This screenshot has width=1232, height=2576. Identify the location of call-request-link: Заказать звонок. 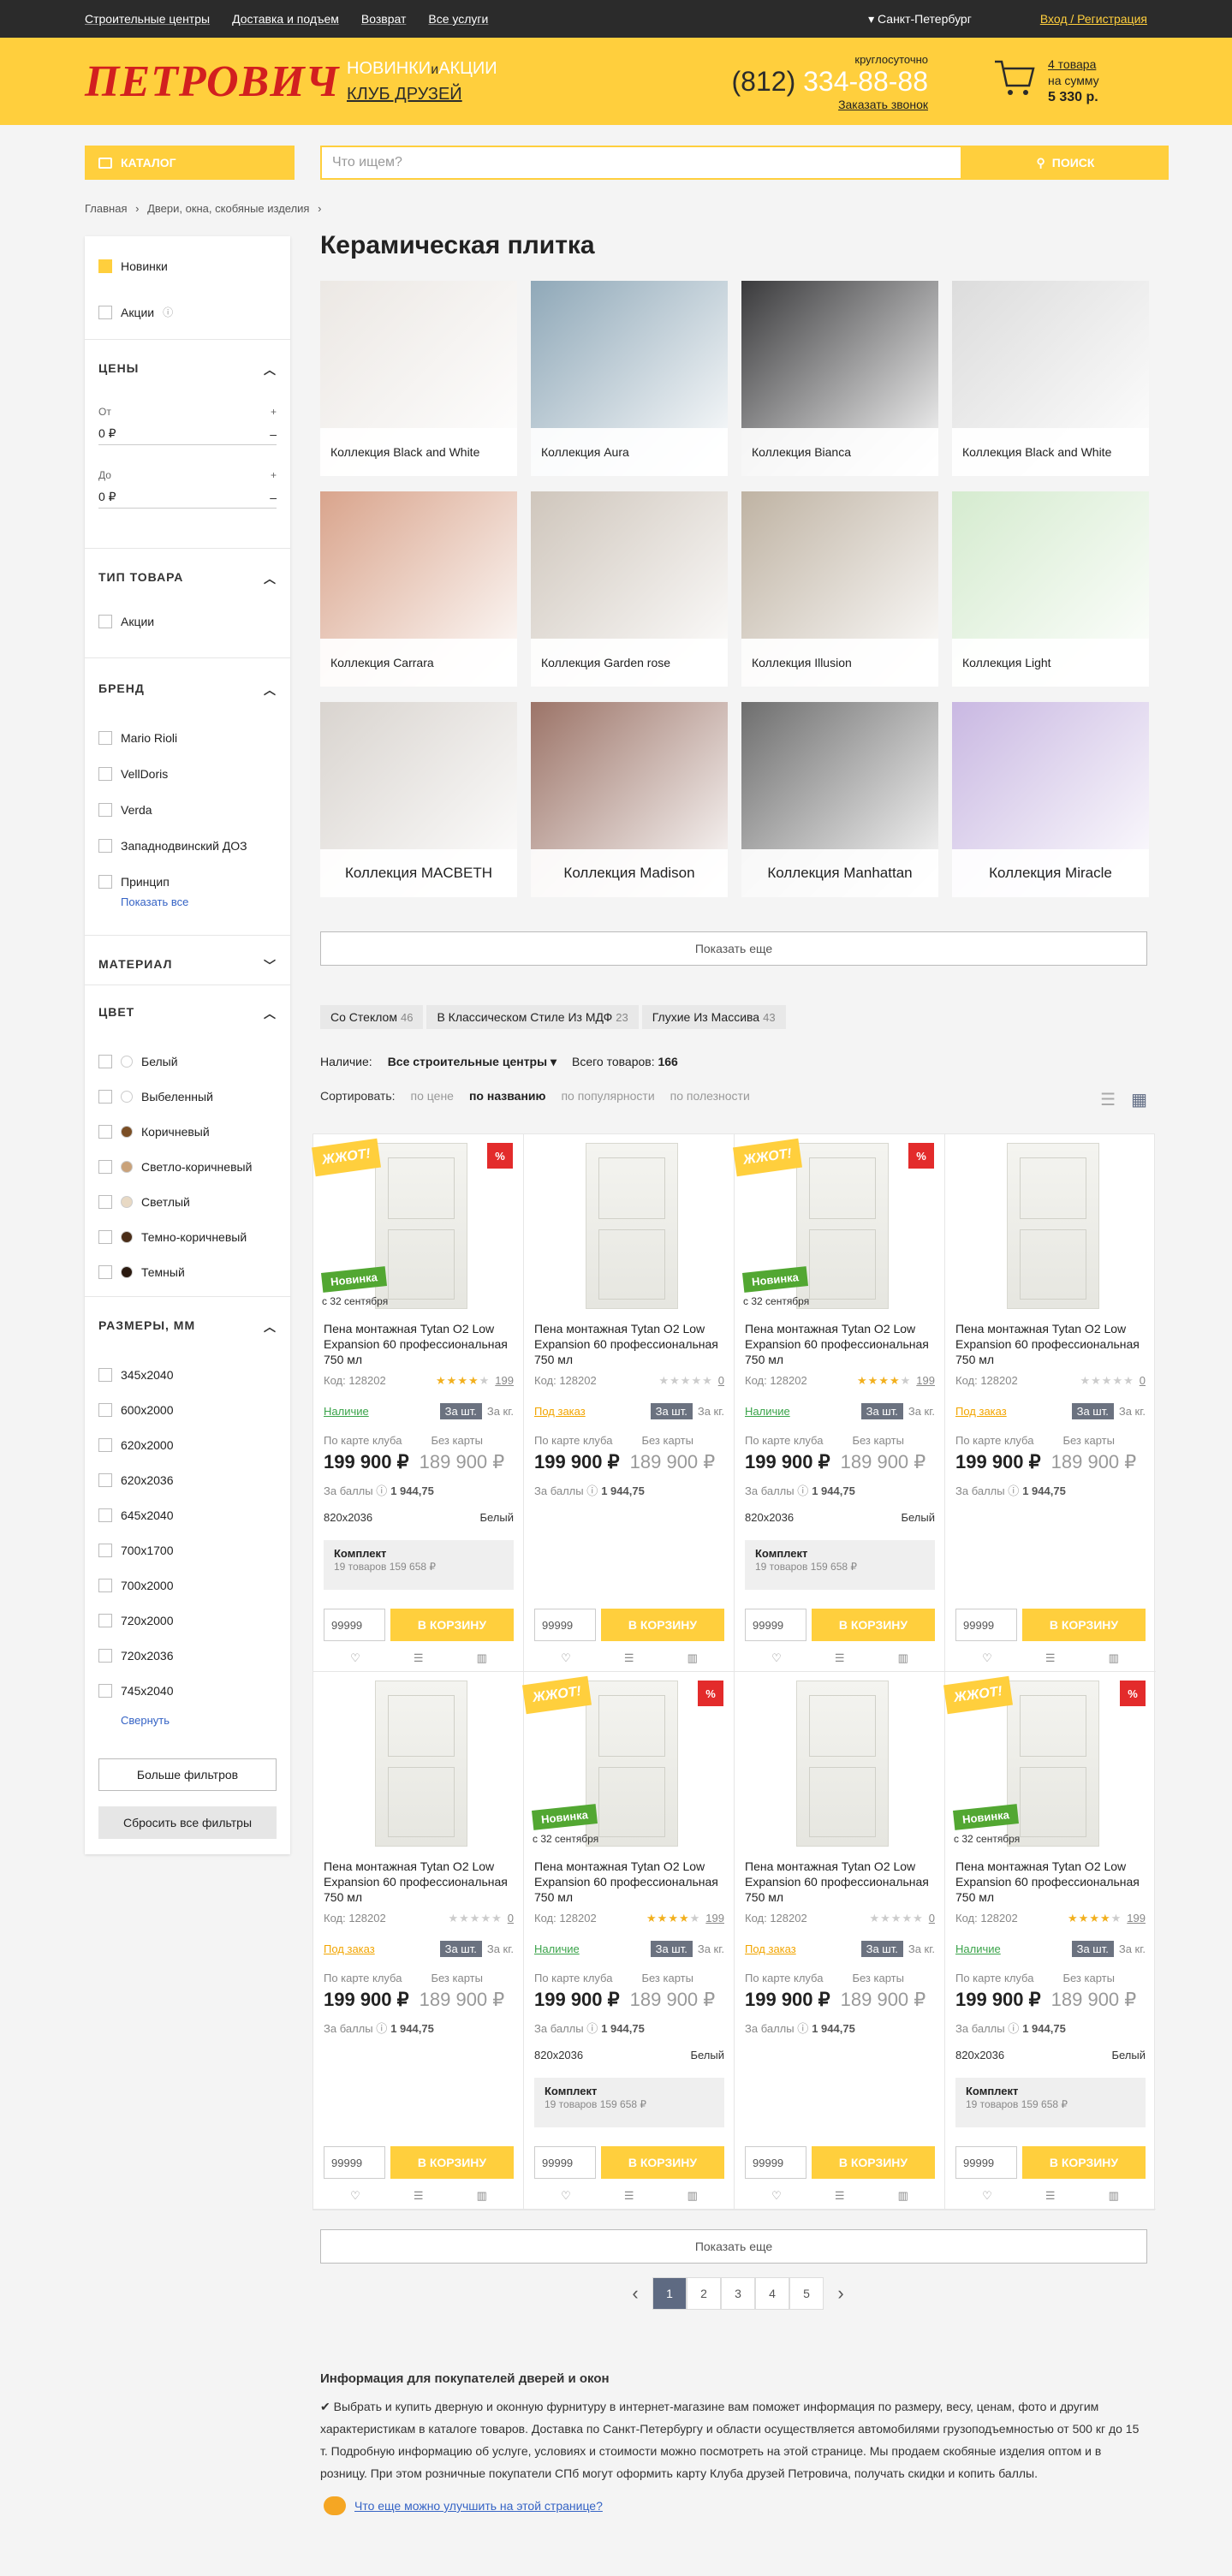
(827, 104).